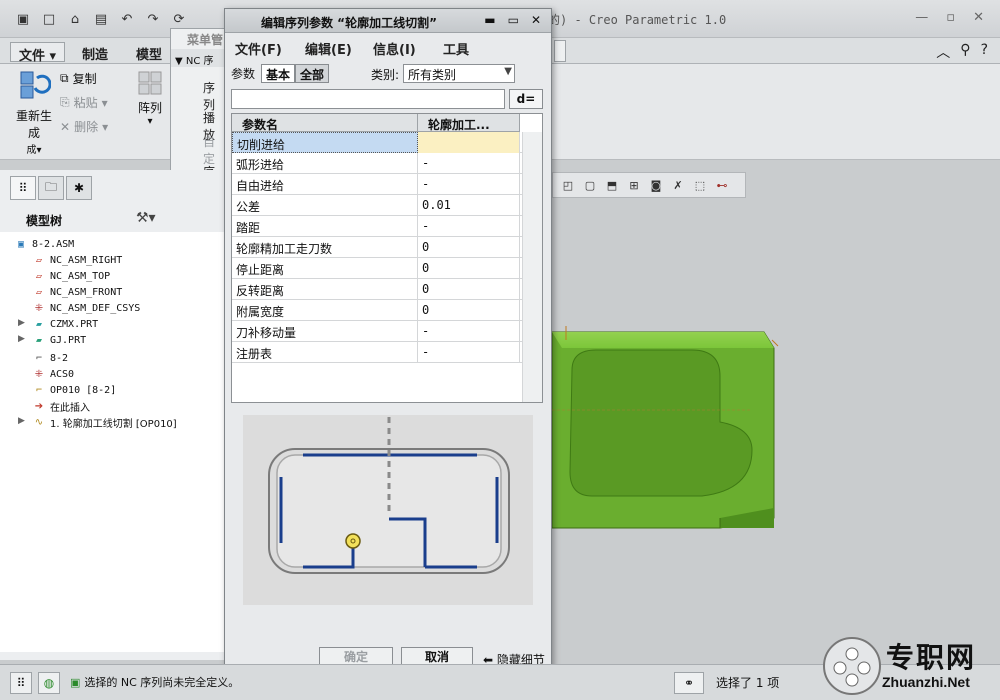  What do you see at coordinates (71, 276) in the screenshot?
I see `tree-node-datum-plane: ▱ NC_ASM_TOP` at bounding box center [71, 276].